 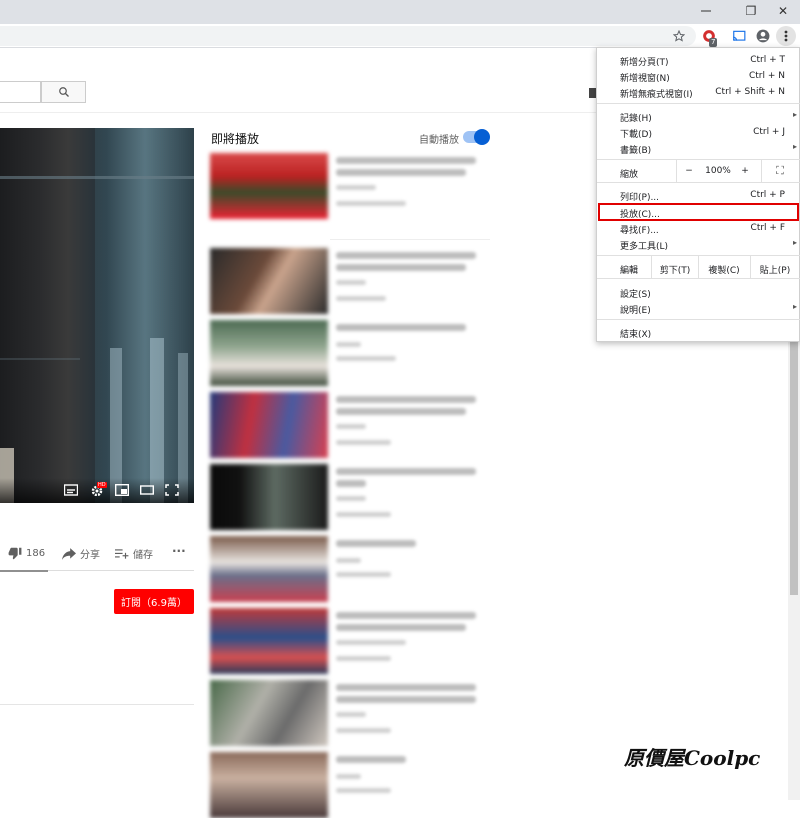 I want to click on menu-item-more-tools: 更多工具(L) ▸, so click(x=698, y=244).